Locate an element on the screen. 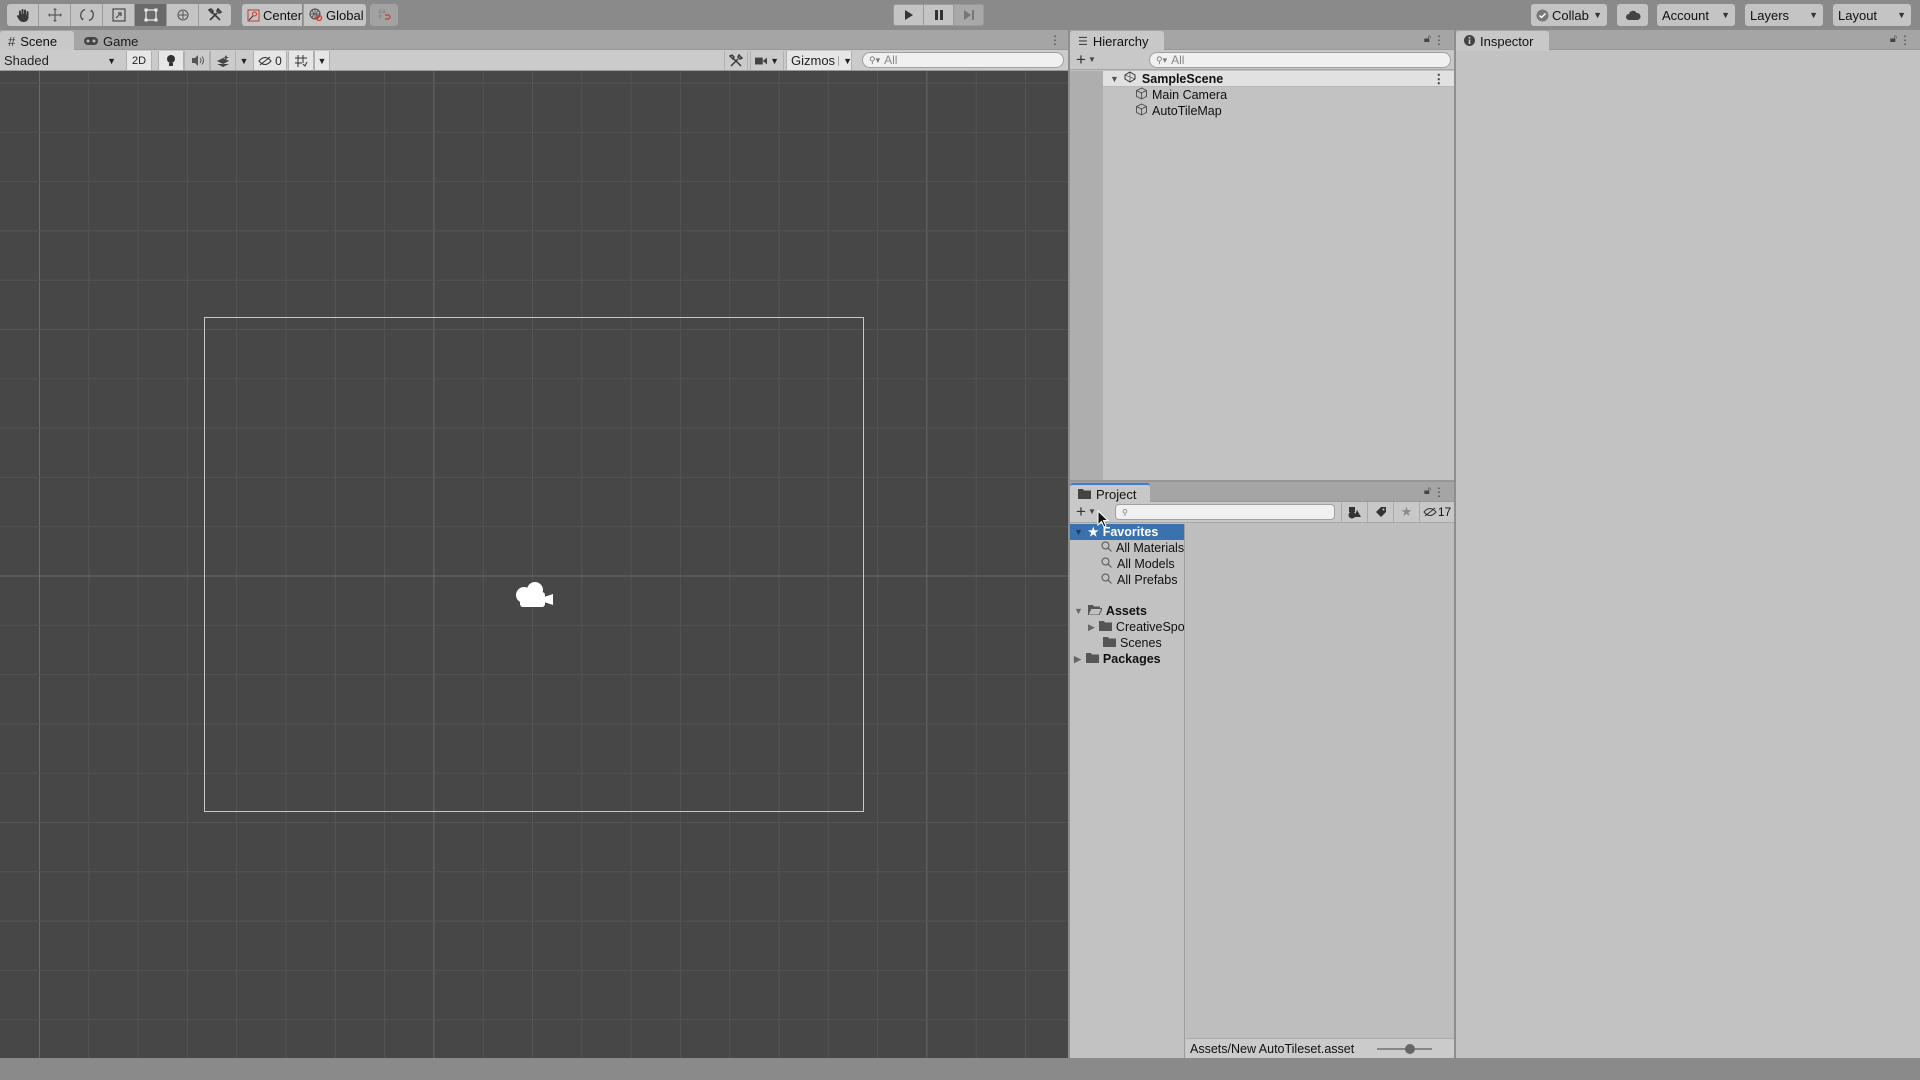 The height and width of the screenshot is (1080, 1920). tools-overlay-toggle is located at coordinates (736, 60).